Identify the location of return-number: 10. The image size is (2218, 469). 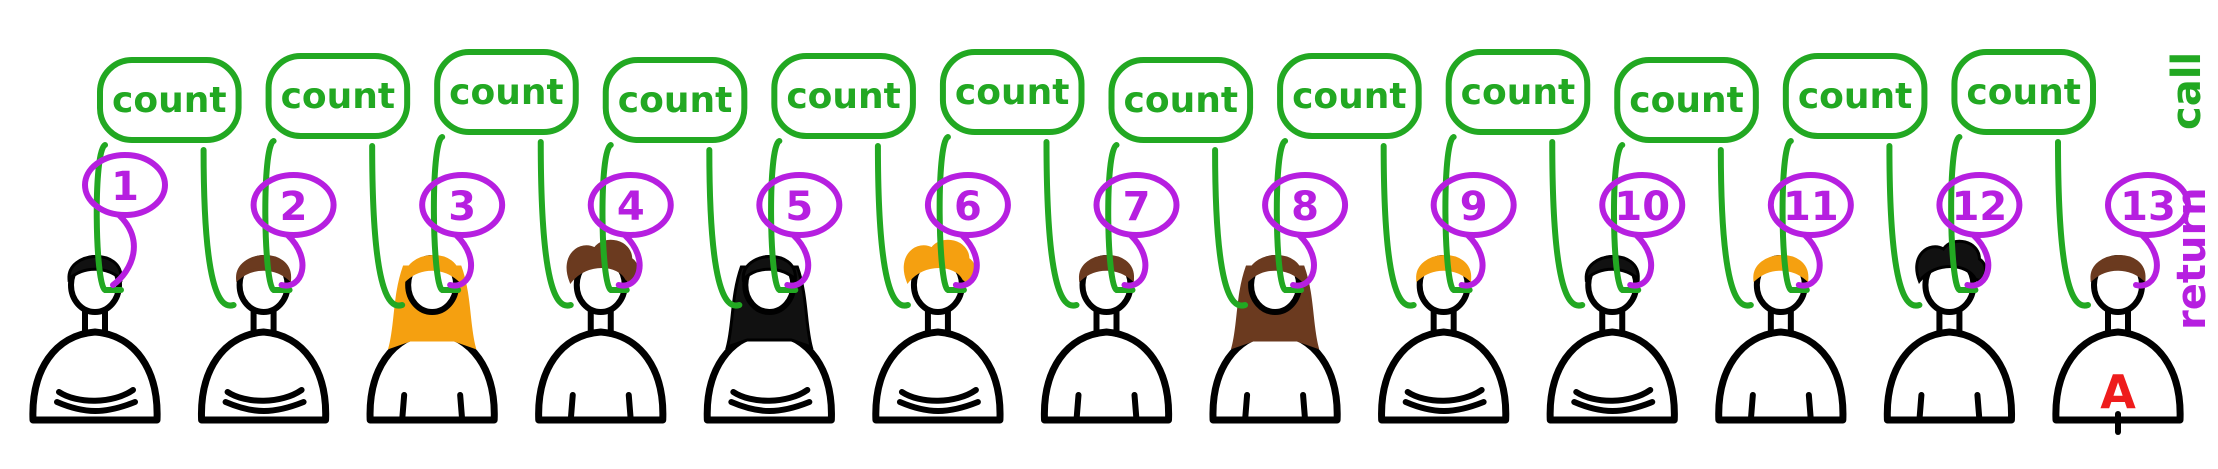
(1642, 207).